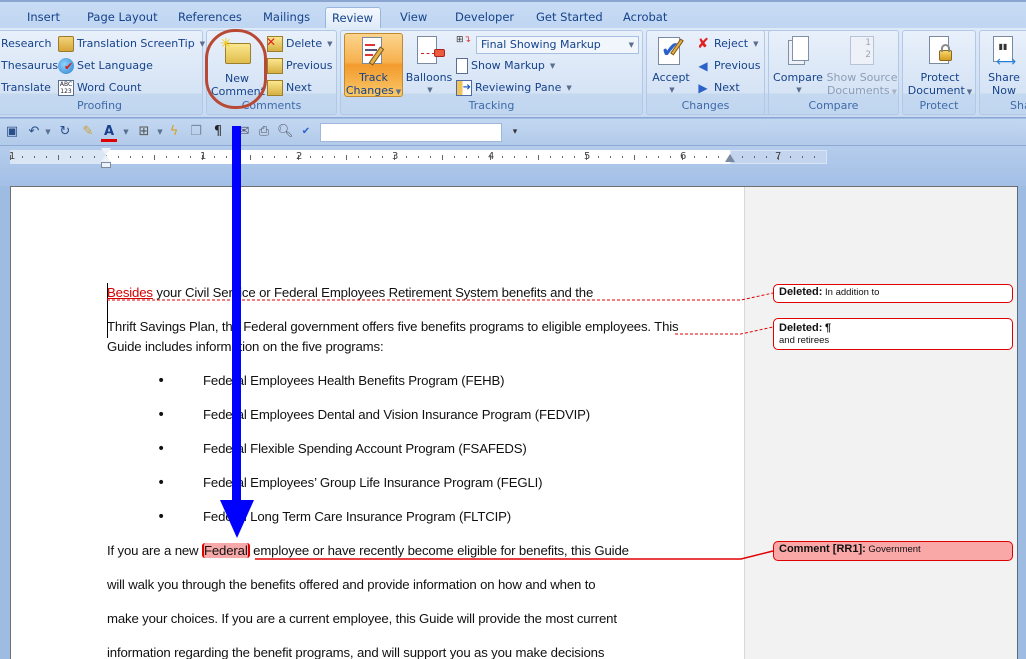 Image resolution: width=1026 pixels, height=659 pixels. What do you see at coordinates (671, 66) in the screenshot?
I see `accept-button: ✔ Accept ▼` at bounding box center [671, 66].